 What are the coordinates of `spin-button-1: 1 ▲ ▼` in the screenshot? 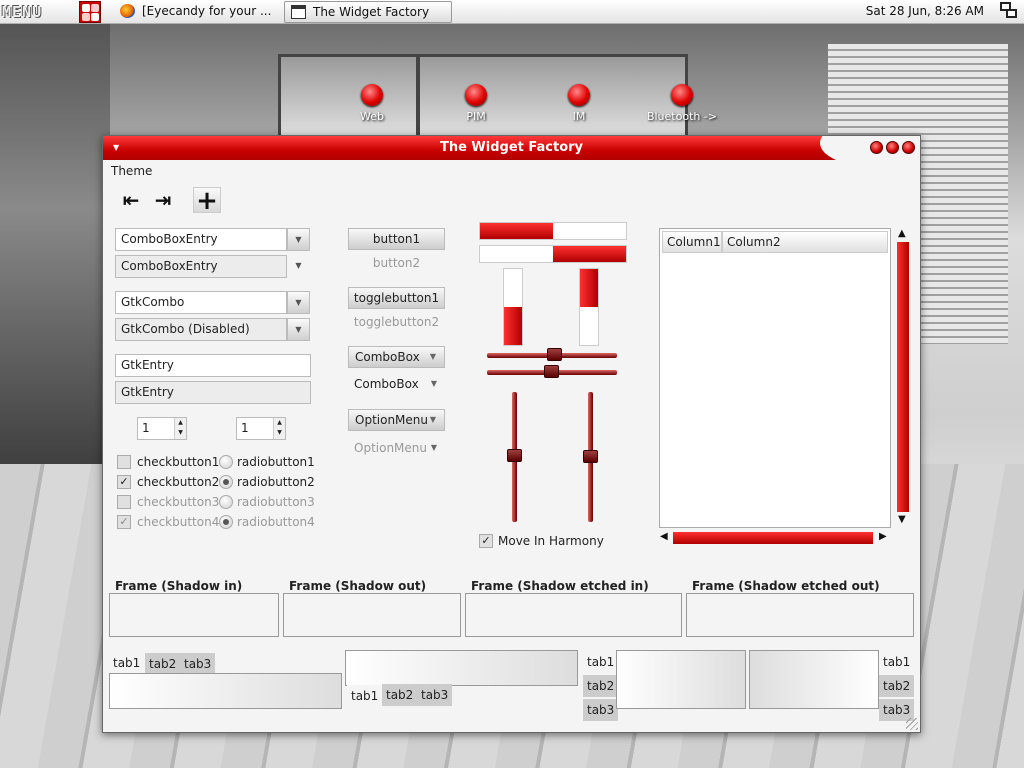 It's located at (162, 428).